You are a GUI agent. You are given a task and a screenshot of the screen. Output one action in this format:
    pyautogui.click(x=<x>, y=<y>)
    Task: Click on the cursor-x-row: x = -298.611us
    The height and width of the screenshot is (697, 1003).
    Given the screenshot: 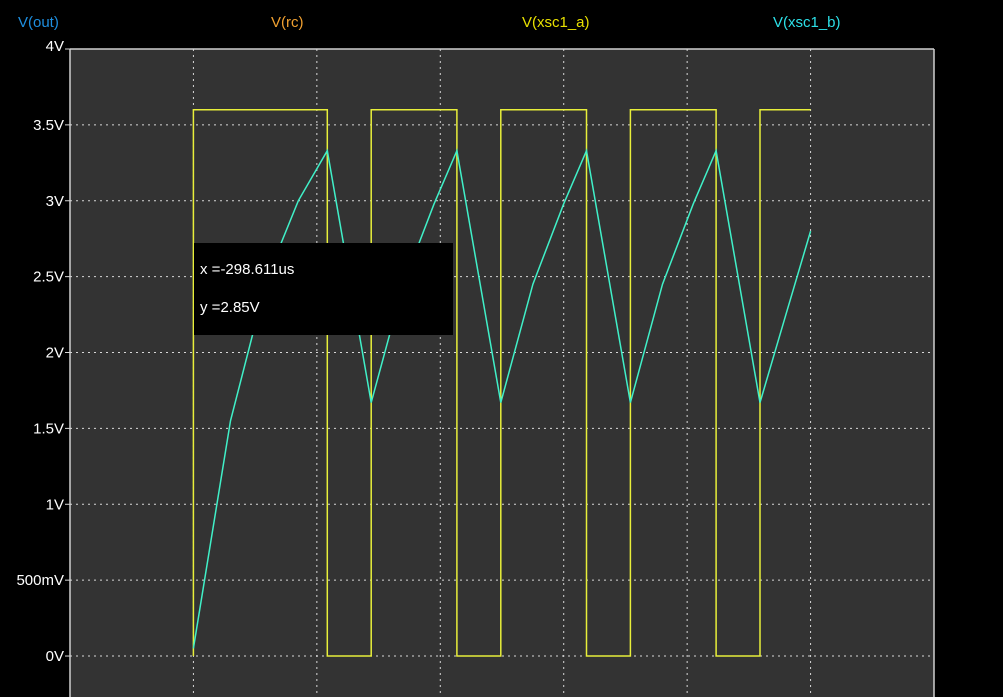 What is the action you would take?
    pyautogui.click(x=247, y=269)
    